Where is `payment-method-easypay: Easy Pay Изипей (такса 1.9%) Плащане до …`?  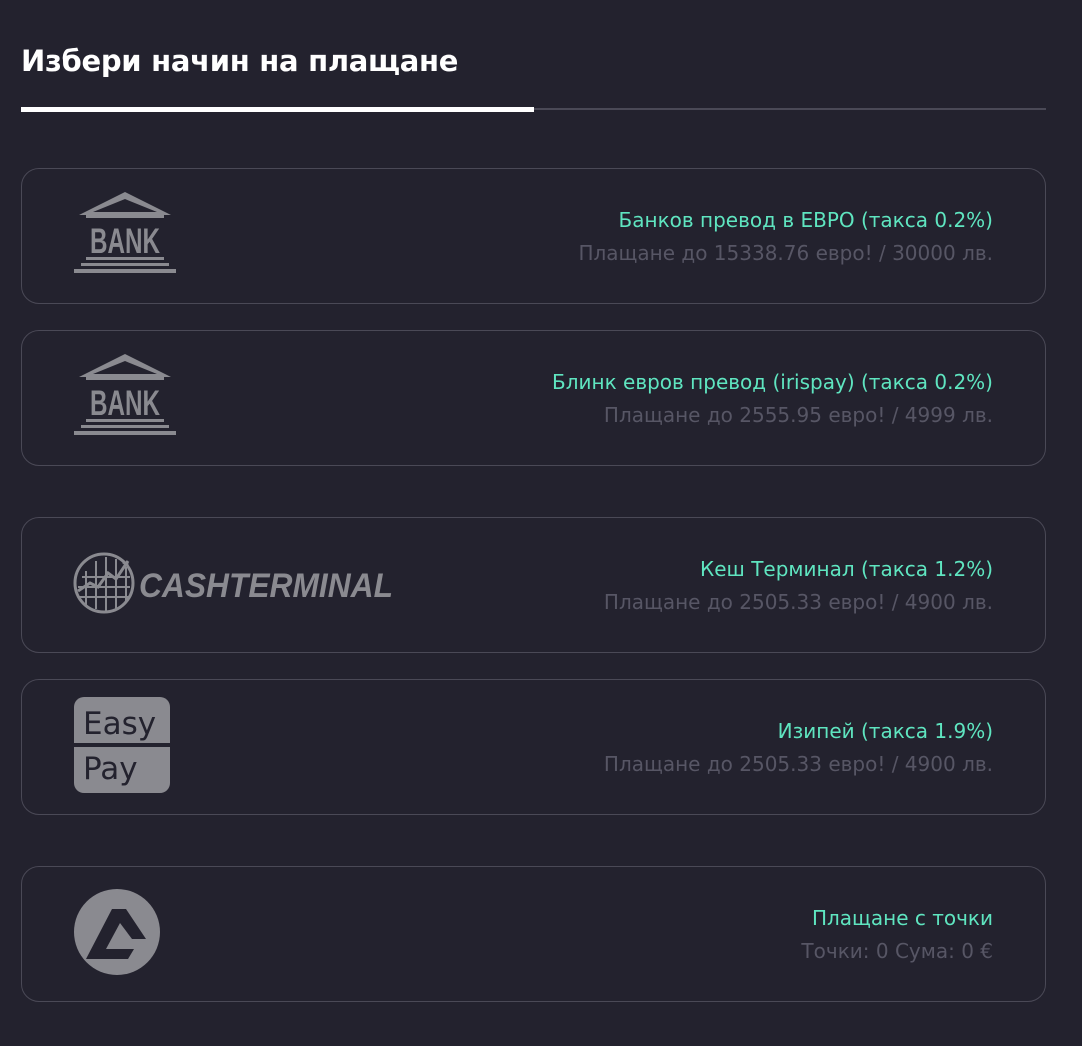 payment-method-easypay: Easy Pay Изипей (такса 1.9%) Плащане до … is located at coordinates (533, 747).